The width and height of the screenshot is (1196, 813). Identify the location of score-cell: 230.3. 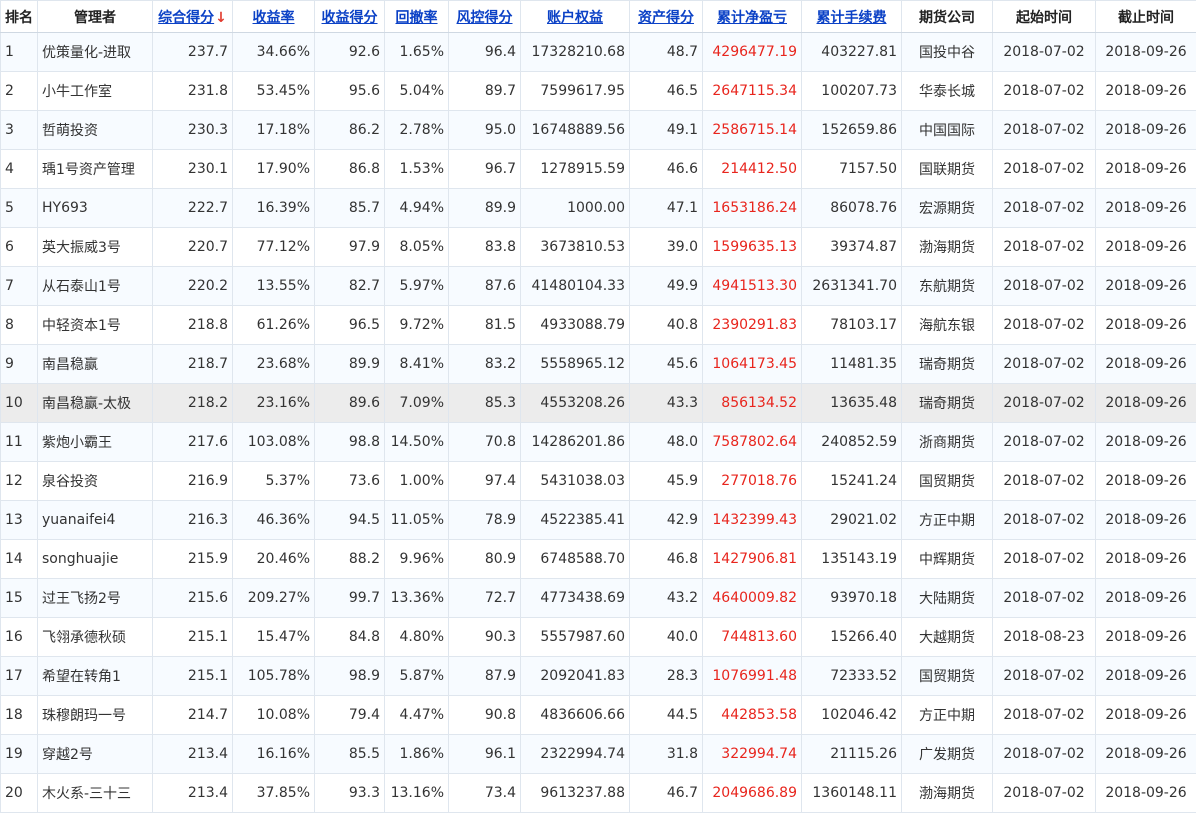
(193, 130).